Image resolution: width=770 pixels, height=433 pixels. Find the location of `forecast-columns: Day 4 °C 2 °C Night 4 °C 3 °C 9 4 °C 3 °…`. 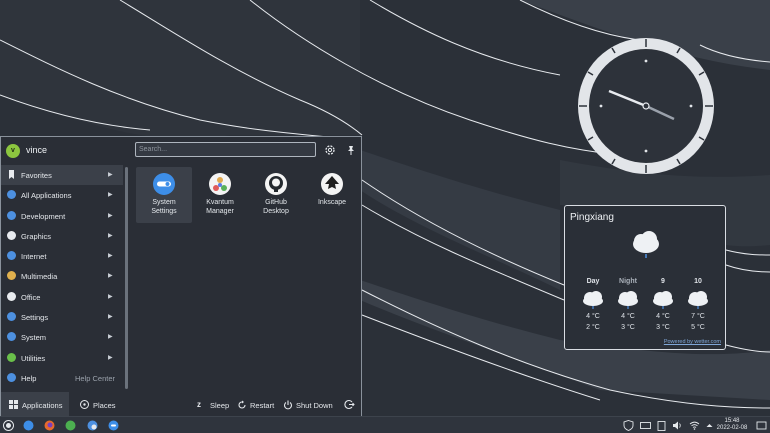

forecast-columns: Day 4 °C 2 °C Night 4 °C 3 °C 9 4 °C 3 °… is located at coordinates (646, 306).